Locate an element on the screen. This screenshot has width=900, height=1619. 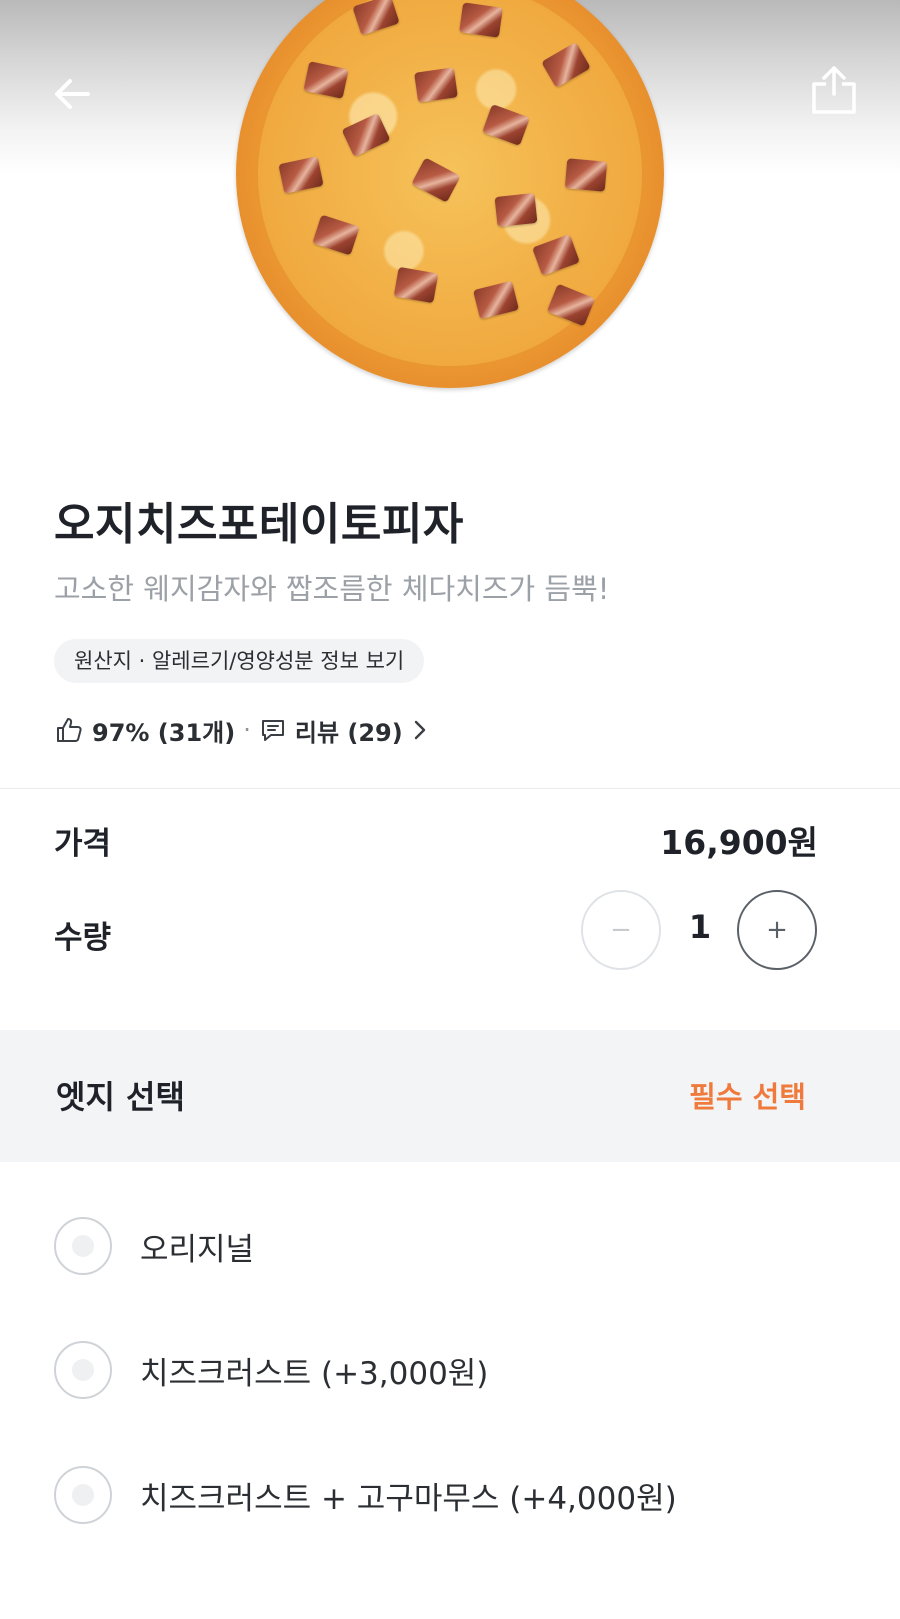
minus-icon: − is located at coordinates (621, 930).